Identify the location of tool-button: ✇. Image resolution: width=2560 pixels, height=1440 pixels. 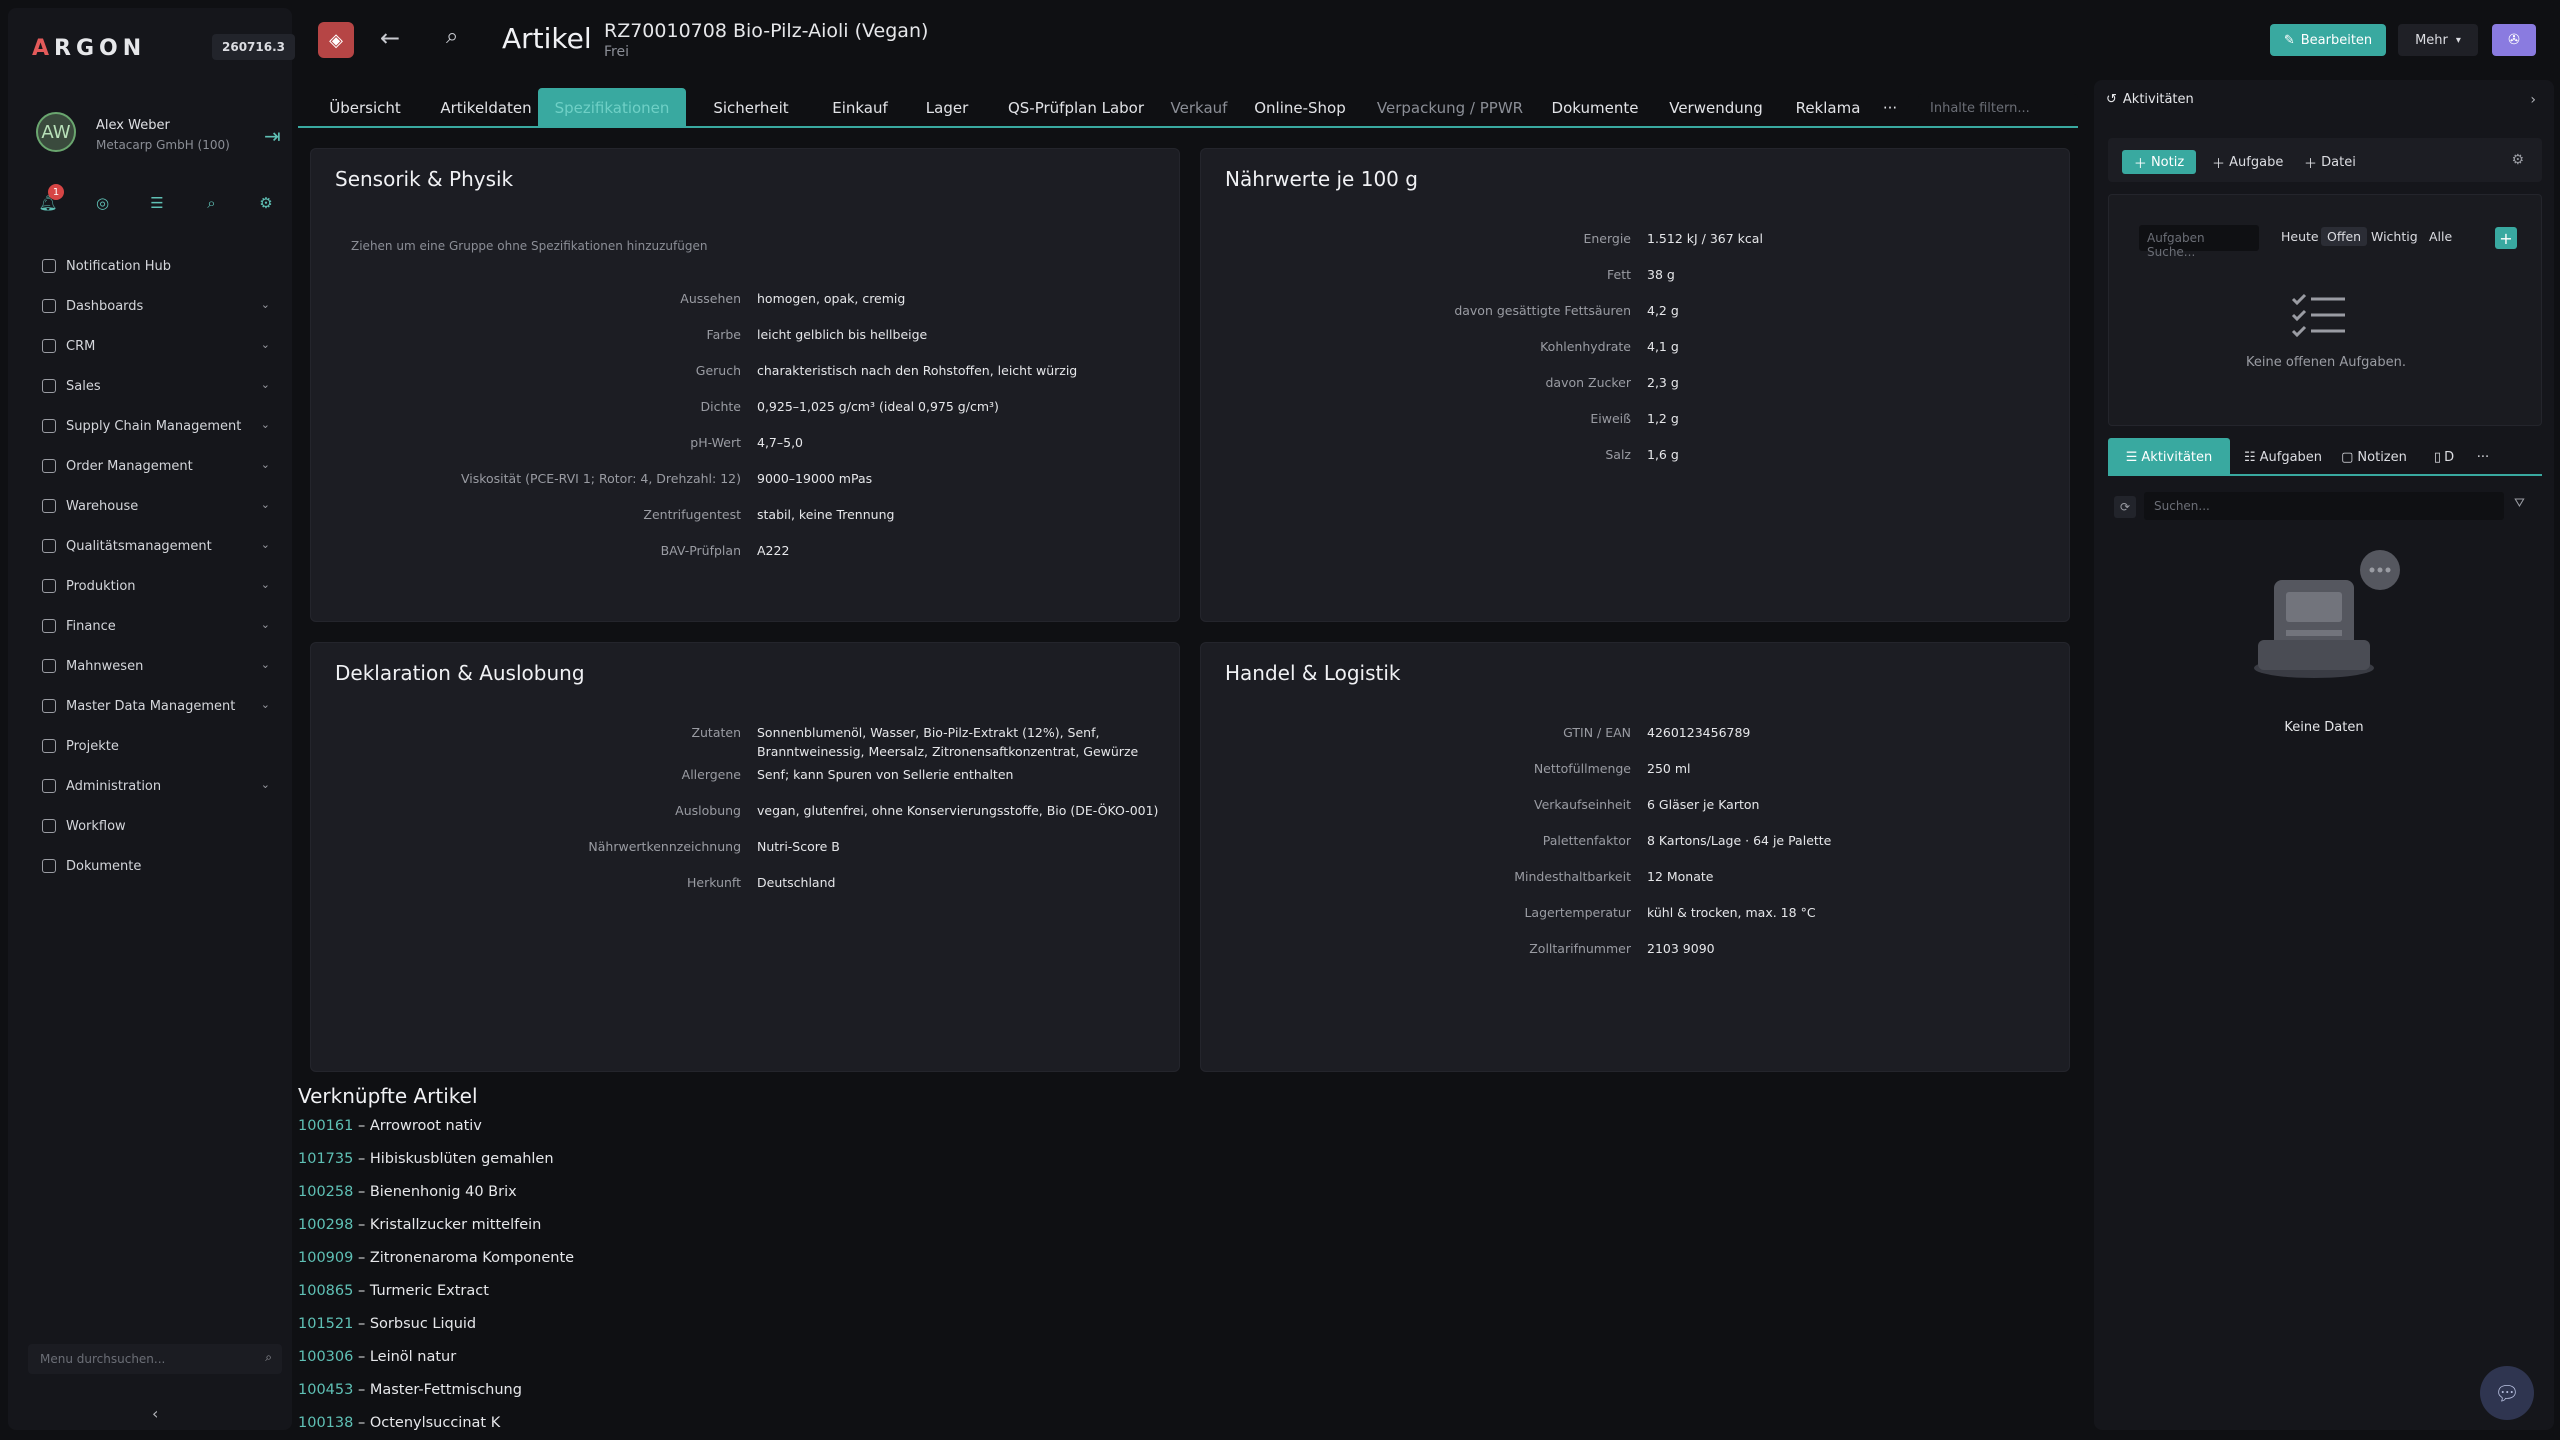
(2514, 40).